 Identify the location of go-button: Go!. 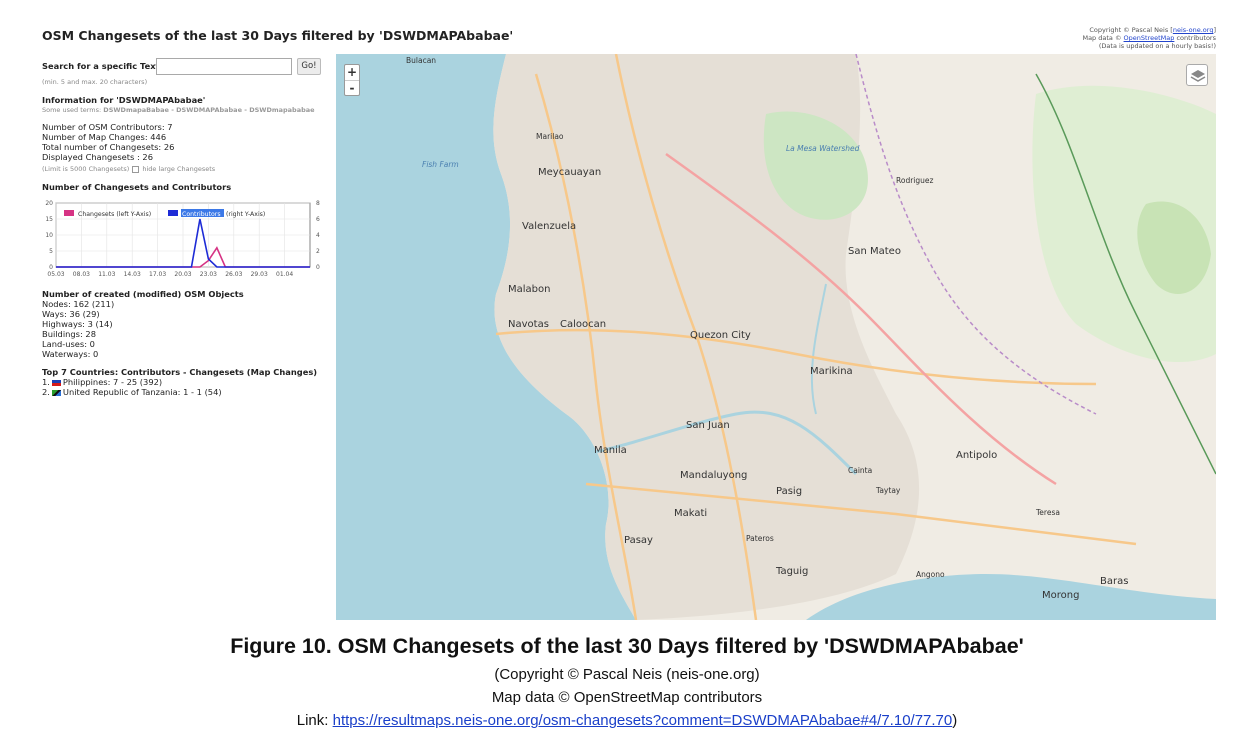
(309, 66).